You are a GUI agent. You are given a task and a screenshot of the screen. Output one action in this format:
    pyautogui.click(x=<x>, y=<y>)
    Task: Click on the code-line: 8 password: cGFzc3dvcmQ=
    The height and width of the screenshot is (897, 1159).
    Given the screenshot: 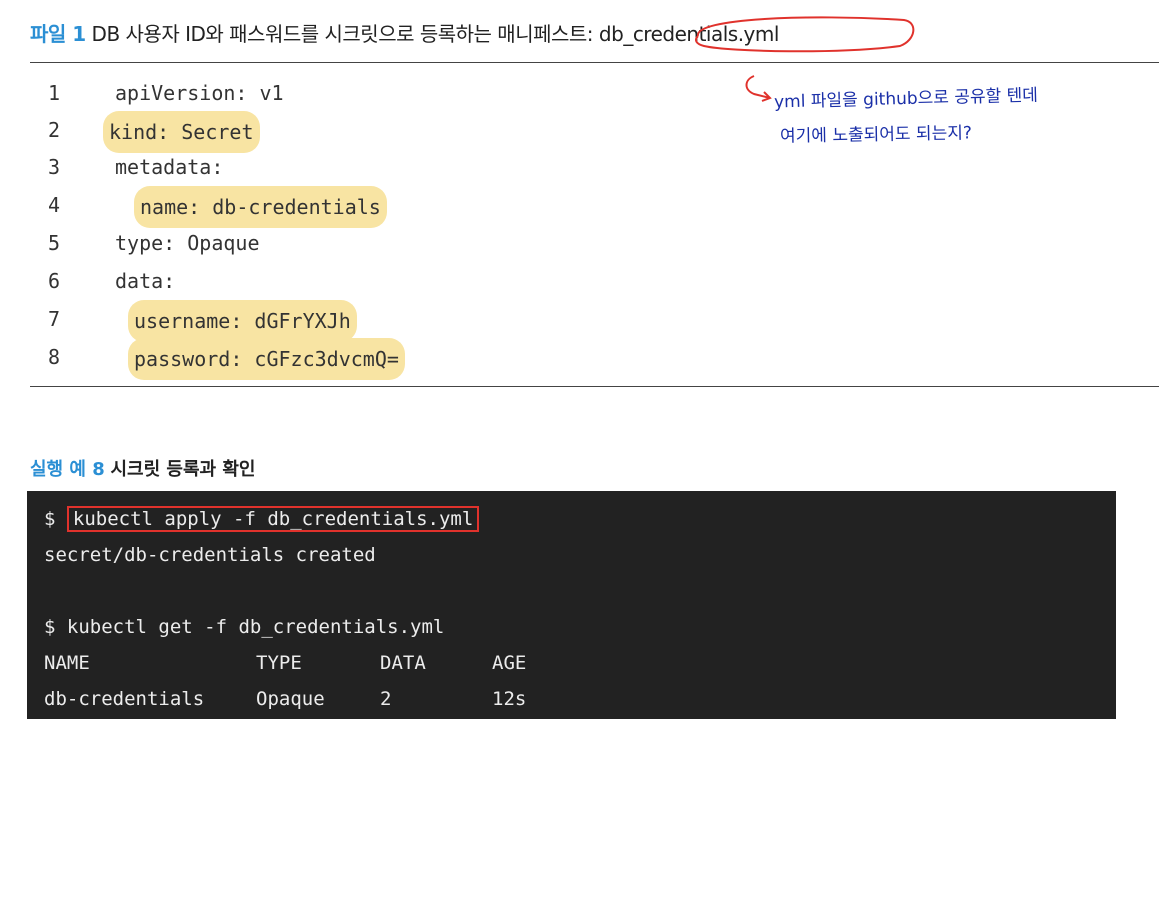 What is the action you would take?
    pyautogui.click(x=350, y=359)
    